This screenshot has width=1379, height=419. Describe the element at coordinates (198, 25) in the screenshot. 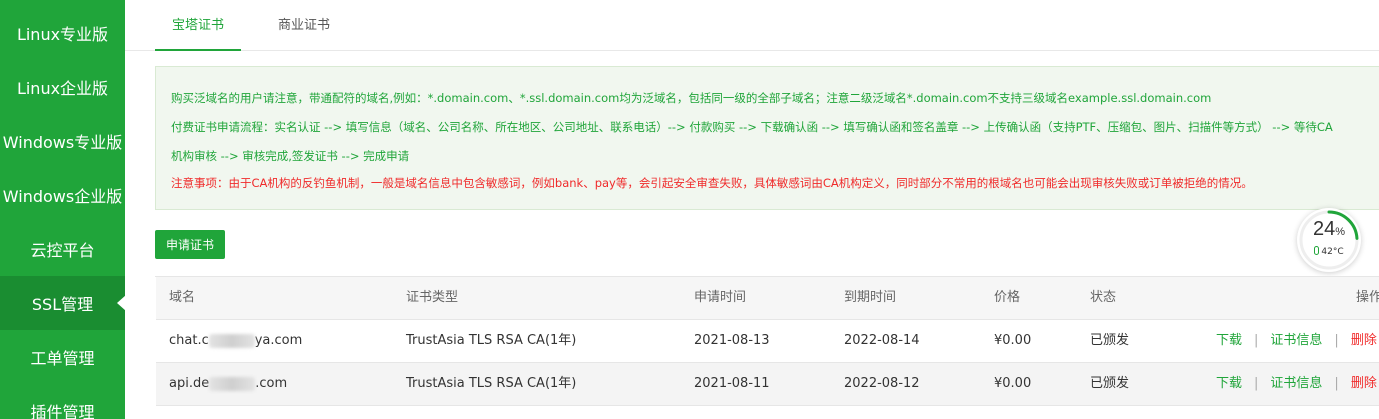

I see `tab-baota-cert: 宝塔证书` at that location.